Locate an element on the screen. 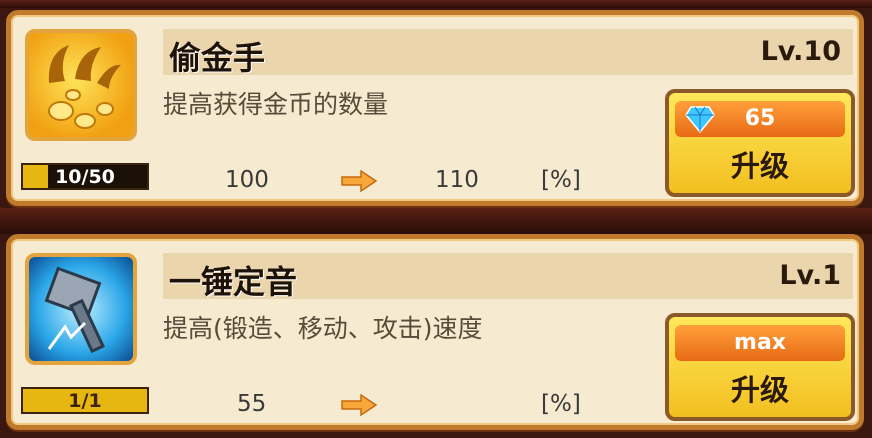  skill-level: Lv.10 is located at coordinates (800, 51).